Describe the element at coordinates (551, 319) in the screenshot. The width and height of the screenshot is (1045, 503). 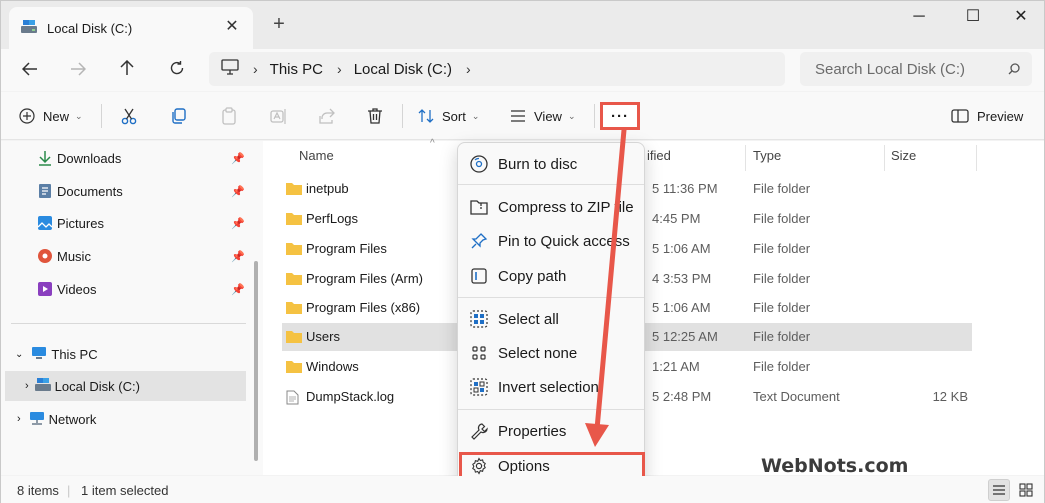
I see `menu-item-select-all: Select all` at that location.